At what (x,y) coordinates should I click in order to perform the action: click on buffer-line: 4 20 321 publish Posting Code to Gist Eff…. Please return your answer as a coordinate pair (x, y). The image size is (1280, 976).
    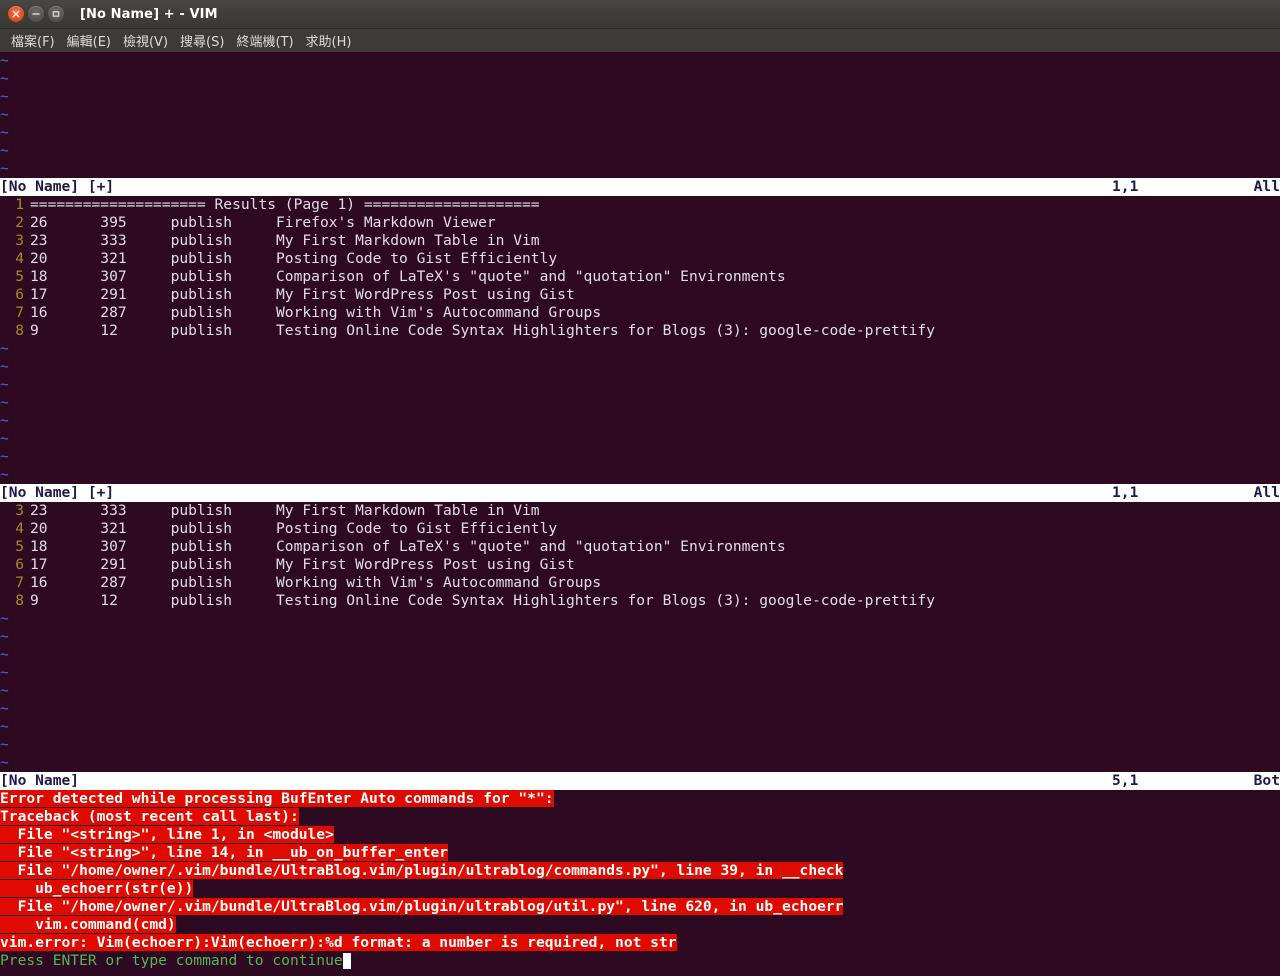
    Looking at the image, I should click on (640, 529).